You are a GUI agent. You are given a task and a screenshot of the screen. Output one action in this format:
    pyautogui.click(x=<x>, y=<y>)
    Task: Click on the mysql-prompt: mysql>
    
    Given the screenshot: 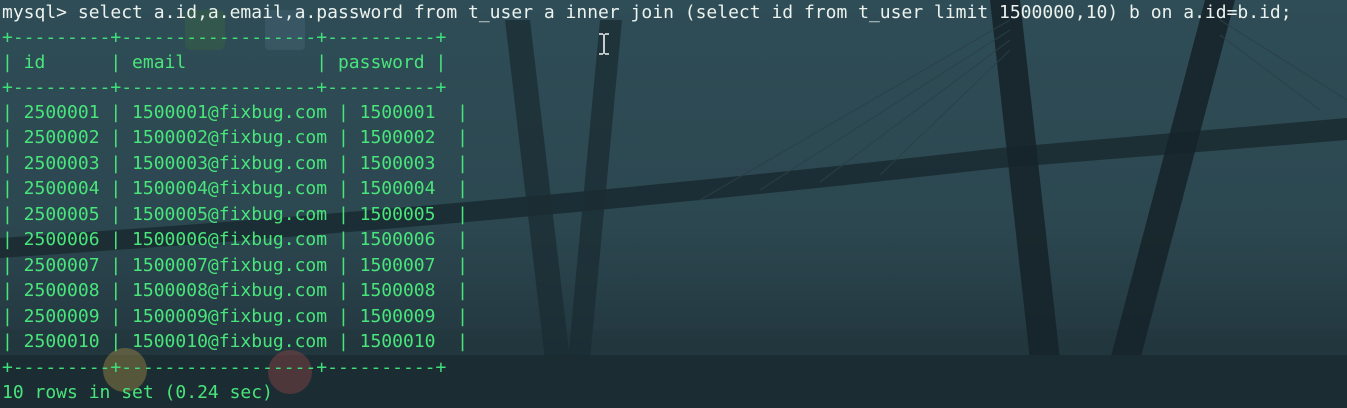 What is the action you would take?
    pyautogui.click(x=35, y=12)
    